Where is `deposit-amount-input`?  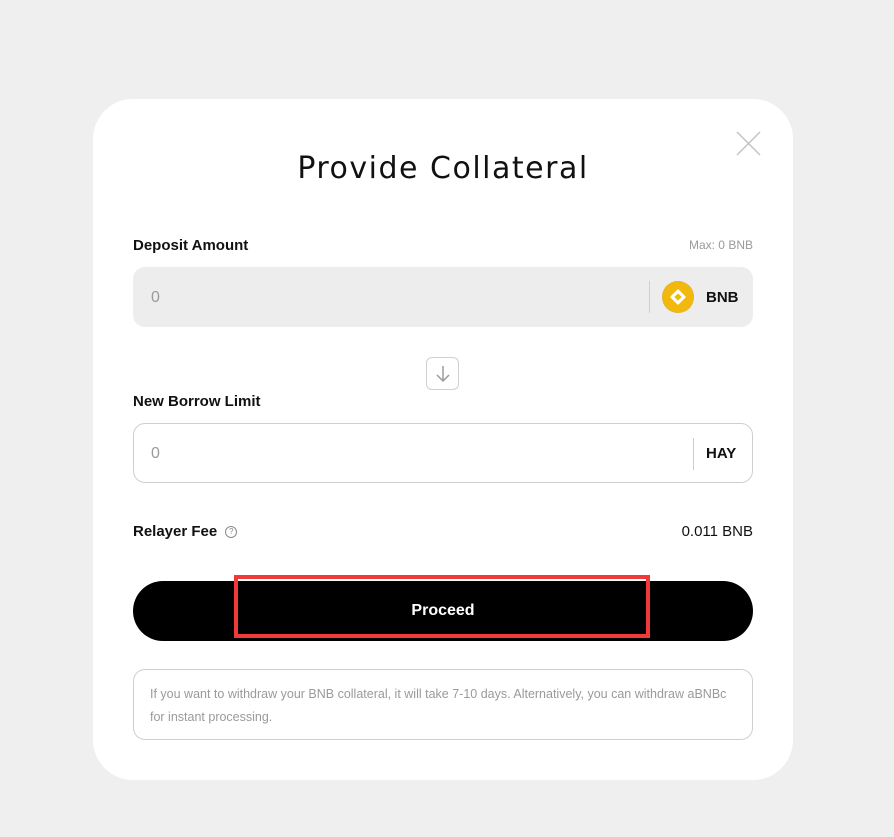
deposit-amount-input is located at coordinates (386, 298).